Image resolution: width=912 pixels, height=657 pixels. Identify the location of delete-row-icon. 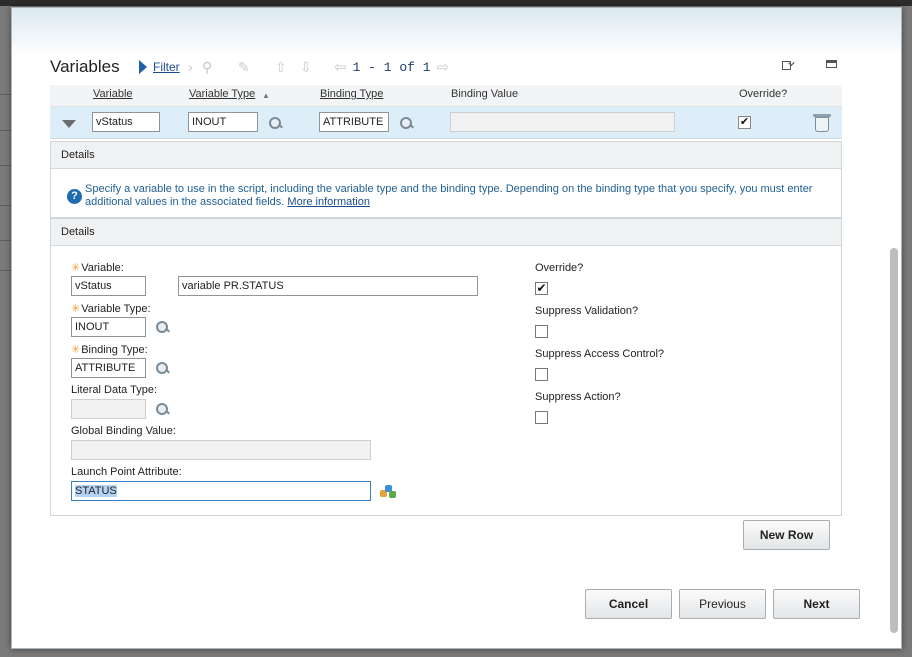
(822, 123).